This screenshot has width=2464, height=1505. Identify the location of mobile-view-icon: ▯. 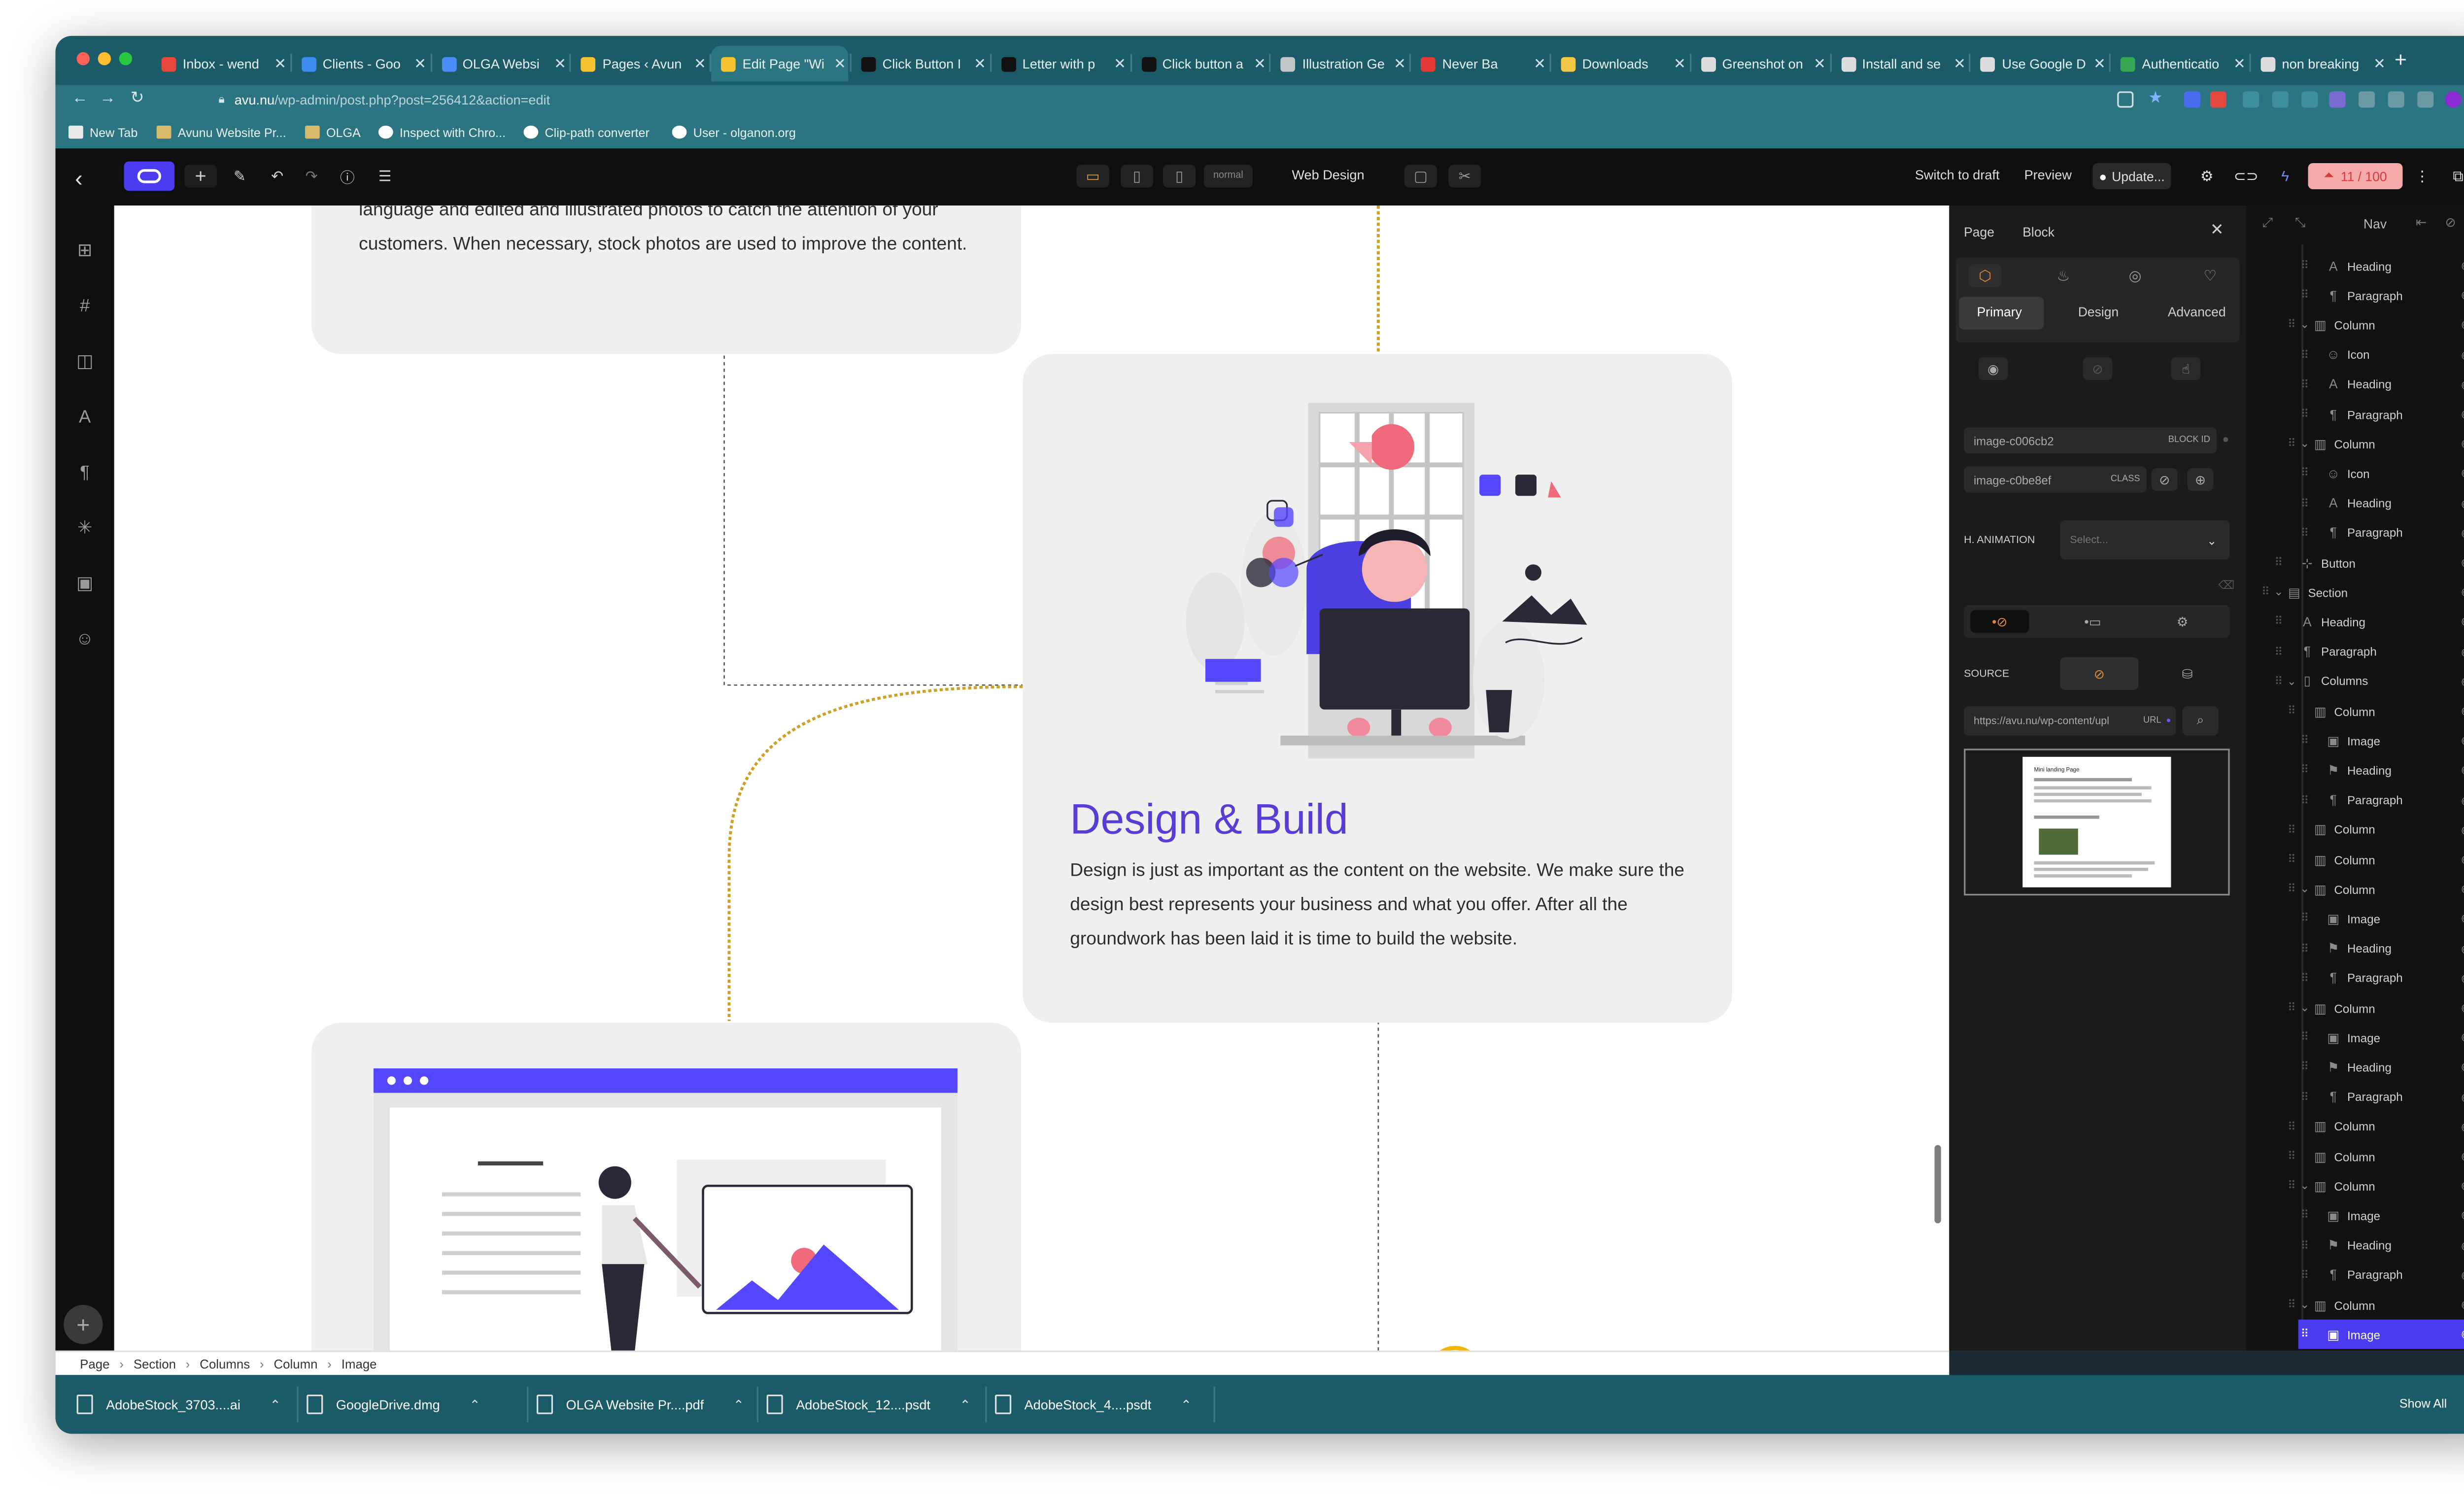
(1179, 176).